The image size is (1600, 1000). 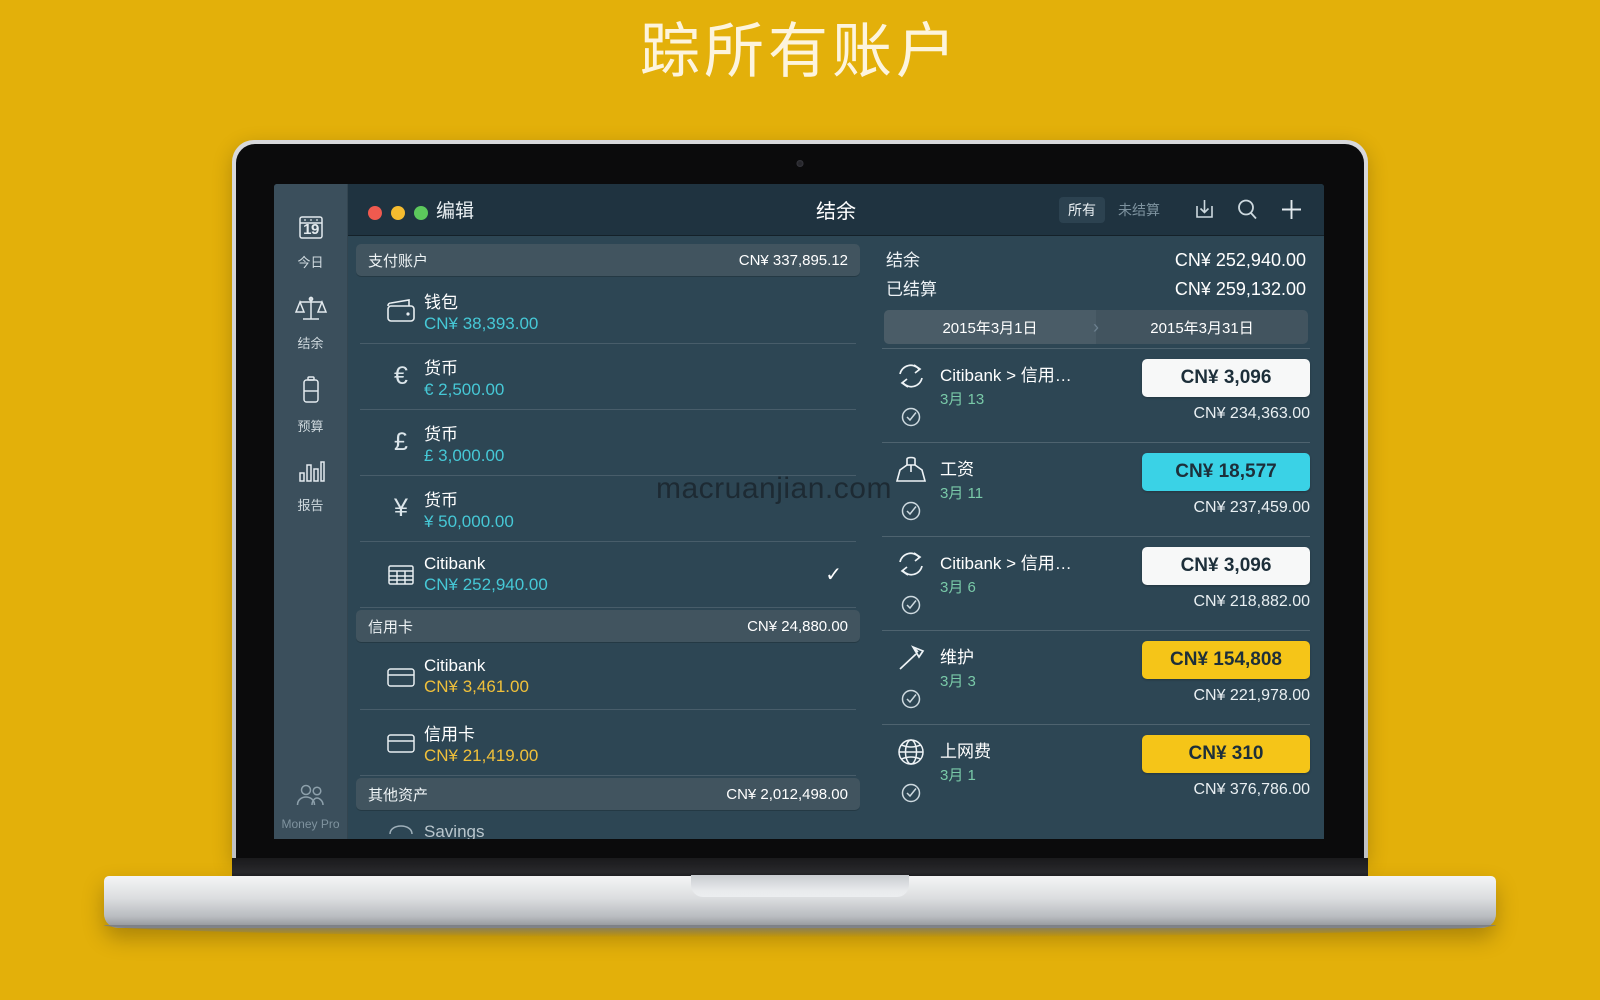 What do you see at coordinates (310, 806) in the screenshot?
I see `sidebar-footer: Money Pro` at bounding box center [310, 806].